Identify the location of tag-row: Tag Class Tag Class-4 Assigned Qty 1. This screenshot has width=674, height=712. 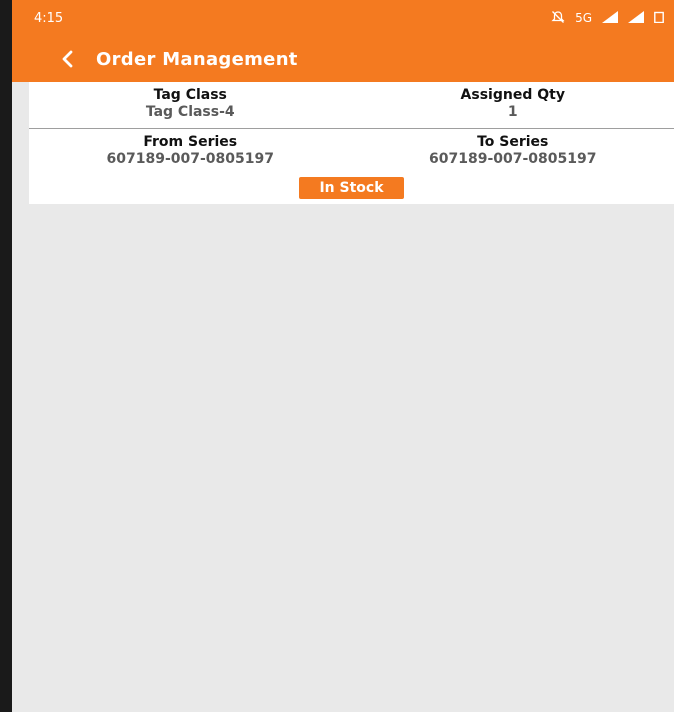
(351, 105).